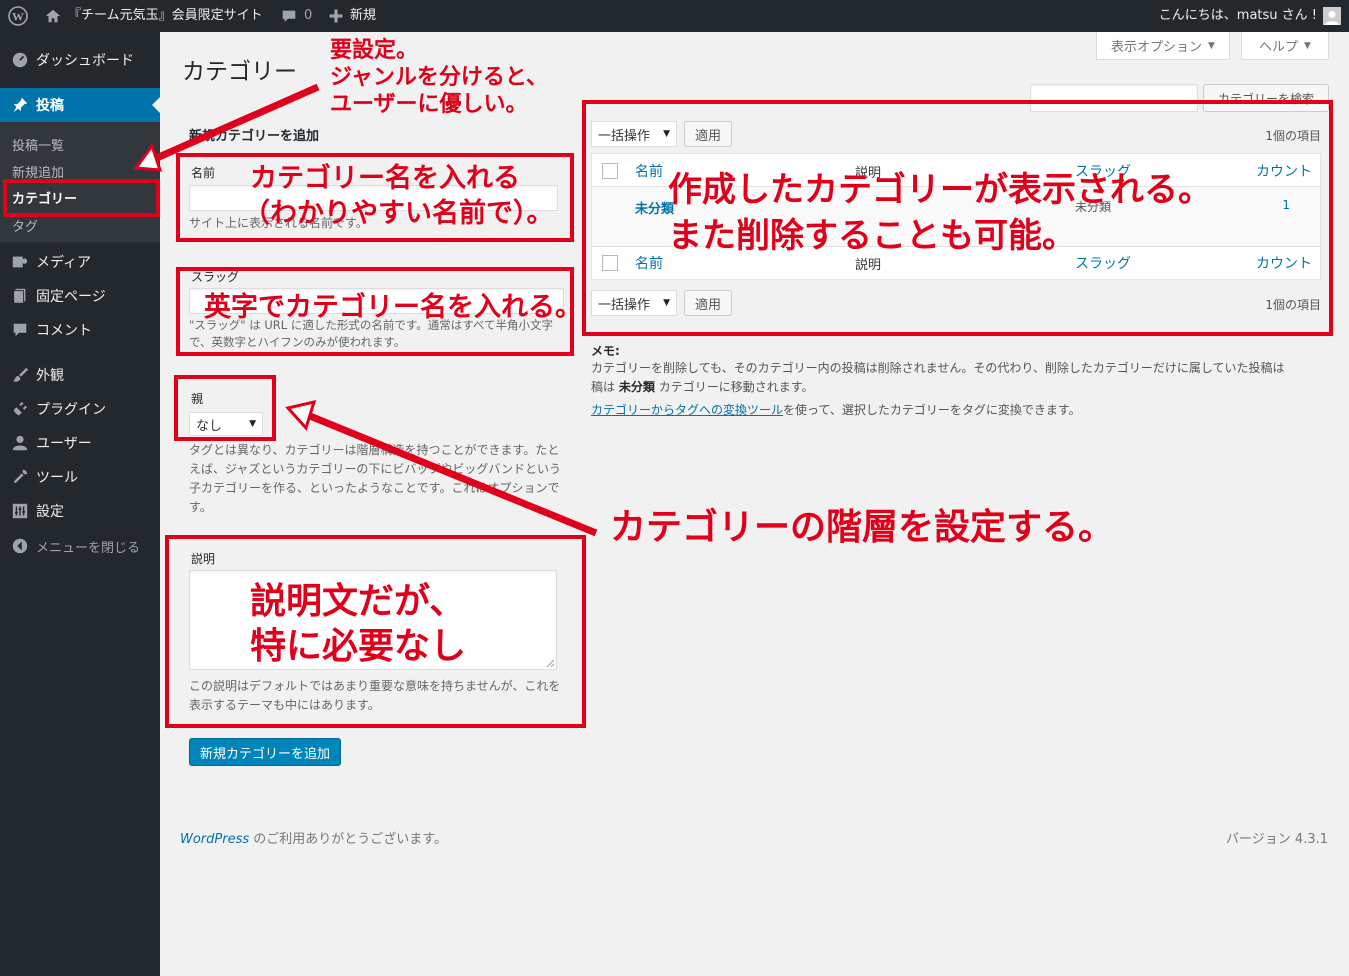 The height and width of the screenshot is (976, 1349). What do you see at coordinates (932, 410) in the screenshot?
I see `memo-line-3-rest: を使って、選択したカテゴリーをタグに変換できます。` at bounding box center [932, 410].